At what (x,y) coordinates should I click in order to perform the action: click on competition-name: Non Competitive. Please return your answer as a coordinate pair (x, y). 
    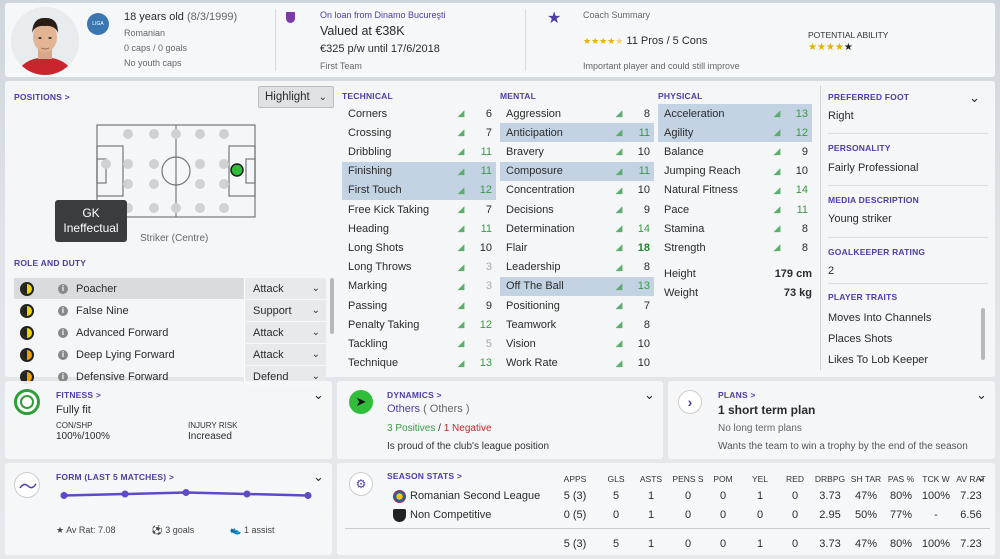
    Looking at the image, I should click on (450, 515).